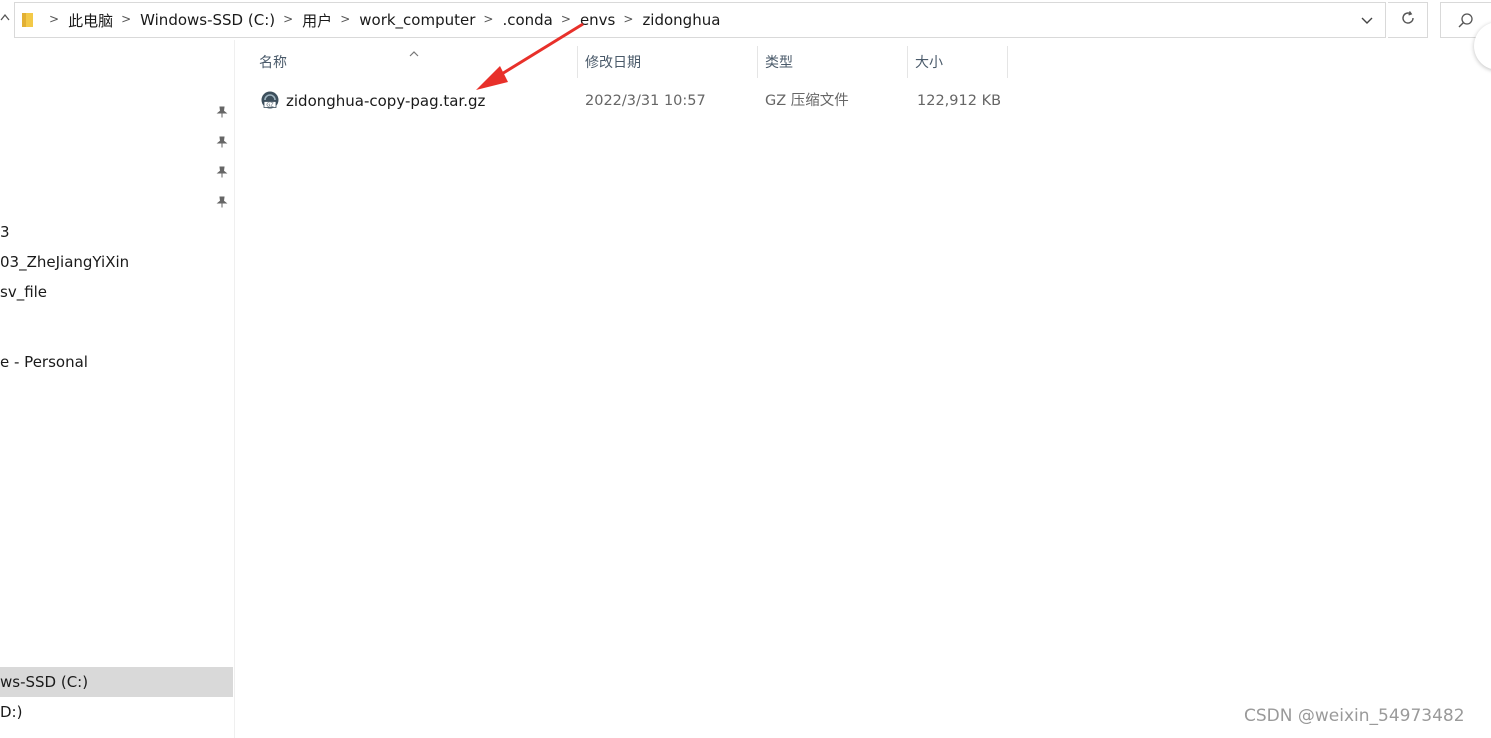 This screenshot has height=738, width=1491. What do you see at coordinates (1367, 20) in the screenshot?
I see `chevron-down-icon` at bounding box center [1367, 20].